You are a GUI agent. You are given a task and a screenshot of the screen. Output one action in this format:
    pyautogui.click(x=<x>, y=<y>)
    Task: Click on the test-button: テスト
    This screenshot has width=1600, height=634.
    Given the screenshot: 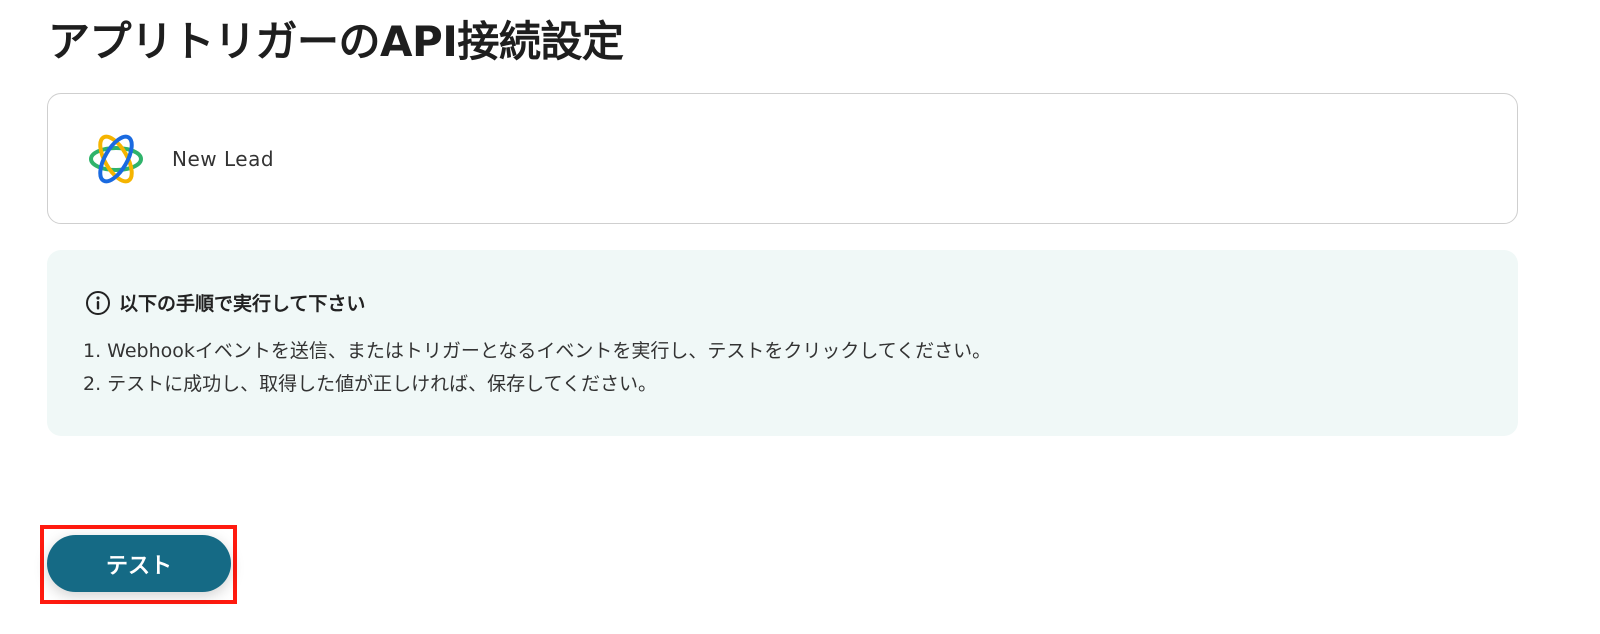 What is the action you would take?
    pyautogui.click(x=139, y=563)
    